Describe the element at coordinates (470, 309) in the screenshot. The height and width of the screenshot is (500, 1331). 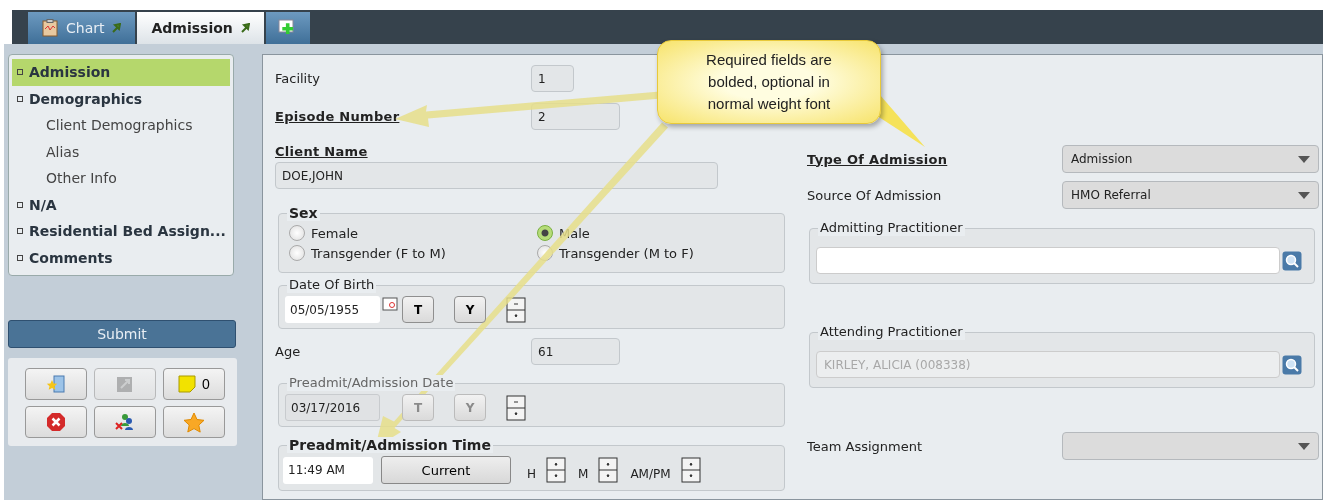
I see `date-shortcut-button: Y` at that location.